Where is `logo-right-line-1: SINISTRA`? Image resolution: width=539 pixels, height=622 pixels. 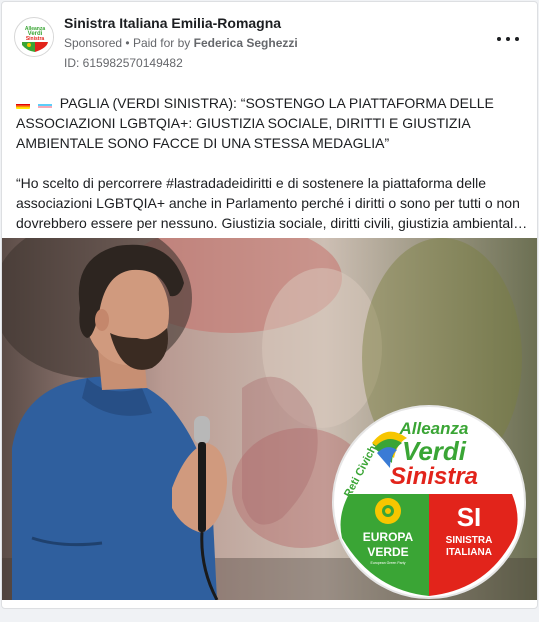
logo-right-line-1: SINISTRA is located at coordinates (469, 540).